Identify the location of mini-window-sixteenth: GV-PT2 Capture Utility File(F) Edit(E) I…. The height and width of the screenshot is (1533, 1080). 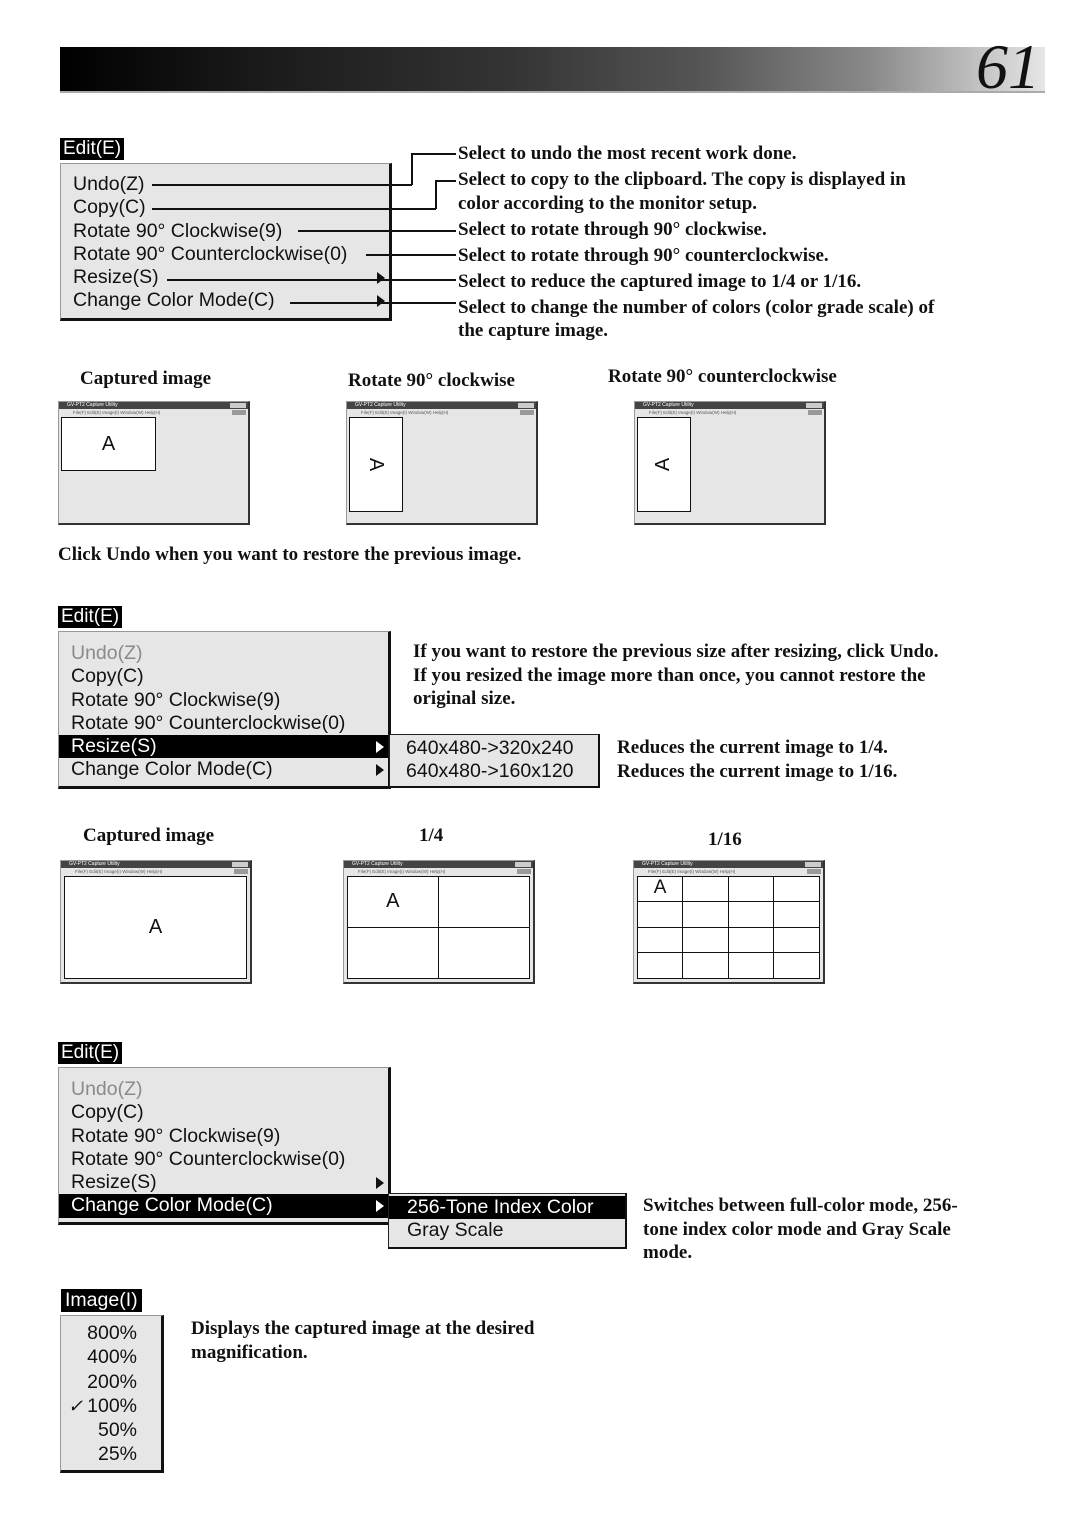
(729, 922).